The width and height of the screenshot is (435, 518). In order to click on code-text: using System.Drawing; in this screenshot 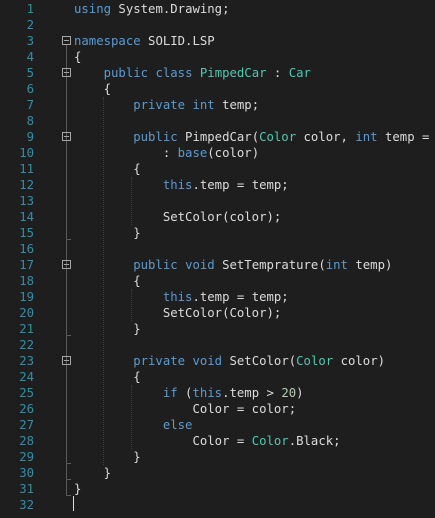, I will do `click(152, 9)`.